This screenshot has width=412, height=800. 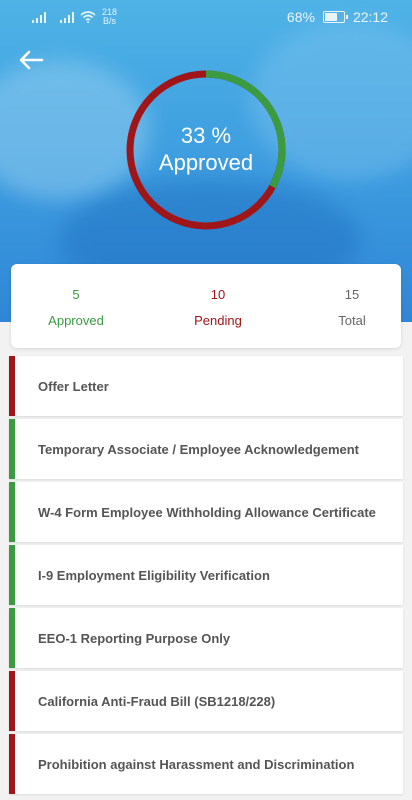 I want to click on status-bar: 218 B/s 68% 22:12, so click(x=206, y=17).